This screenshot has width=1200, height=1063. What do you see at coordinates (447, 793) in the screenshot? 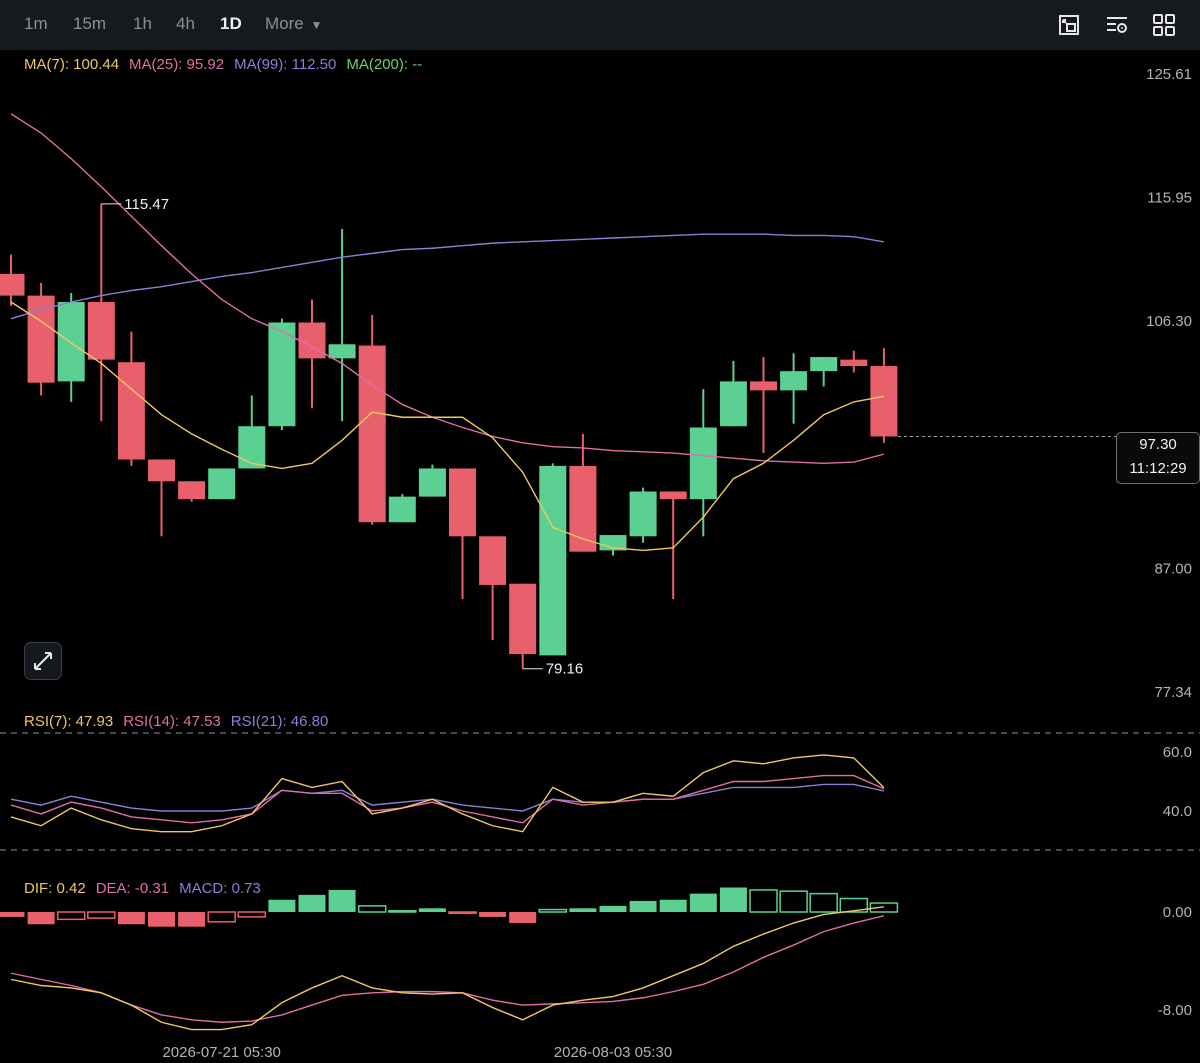
I see `rsi7-line` at bounding box center [447, 793].